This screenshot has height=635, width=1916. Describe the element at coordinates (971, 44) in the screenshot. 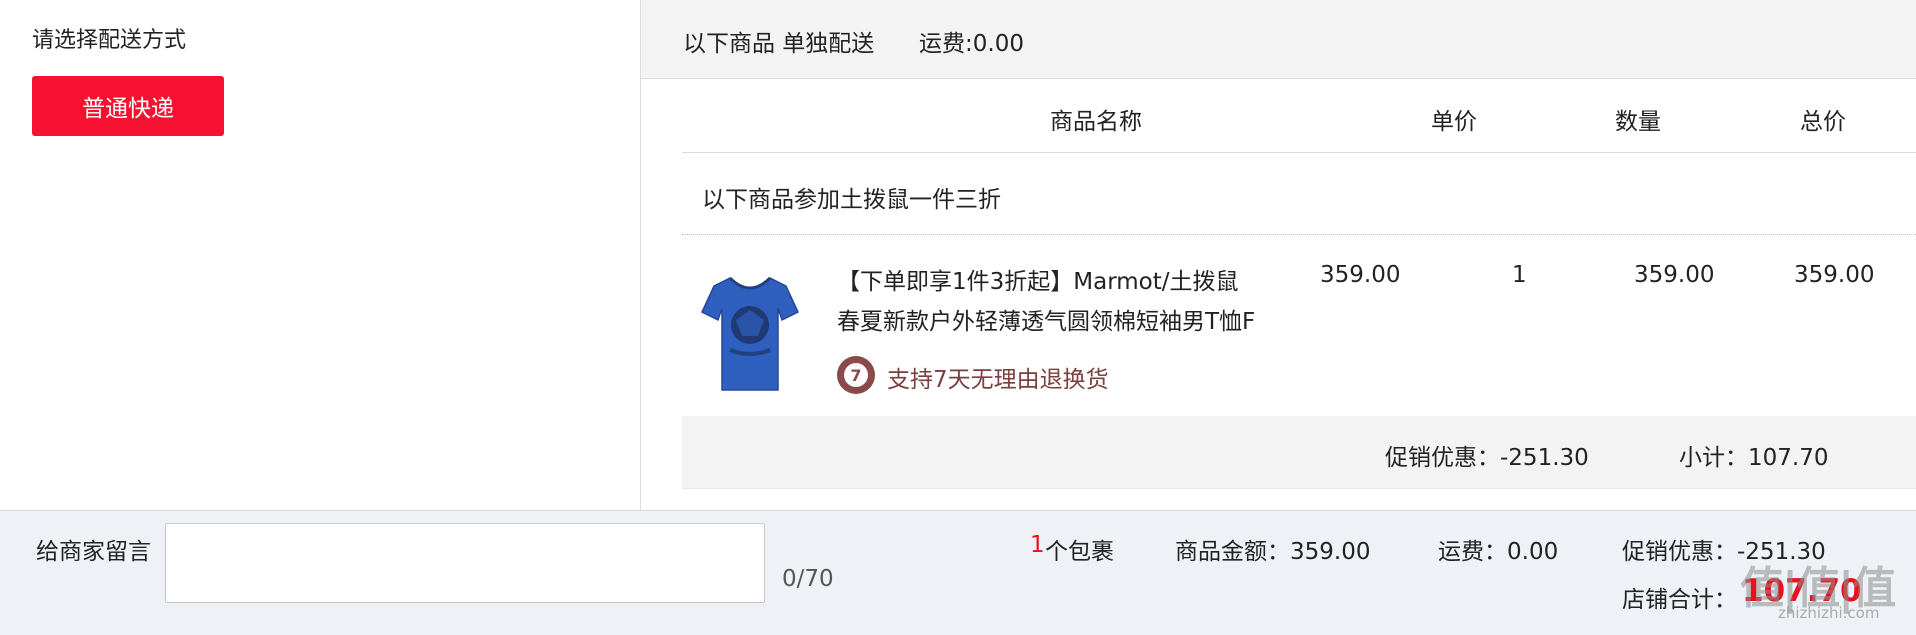

I see `shipment-header-fee: 运费:0.00` at that location.